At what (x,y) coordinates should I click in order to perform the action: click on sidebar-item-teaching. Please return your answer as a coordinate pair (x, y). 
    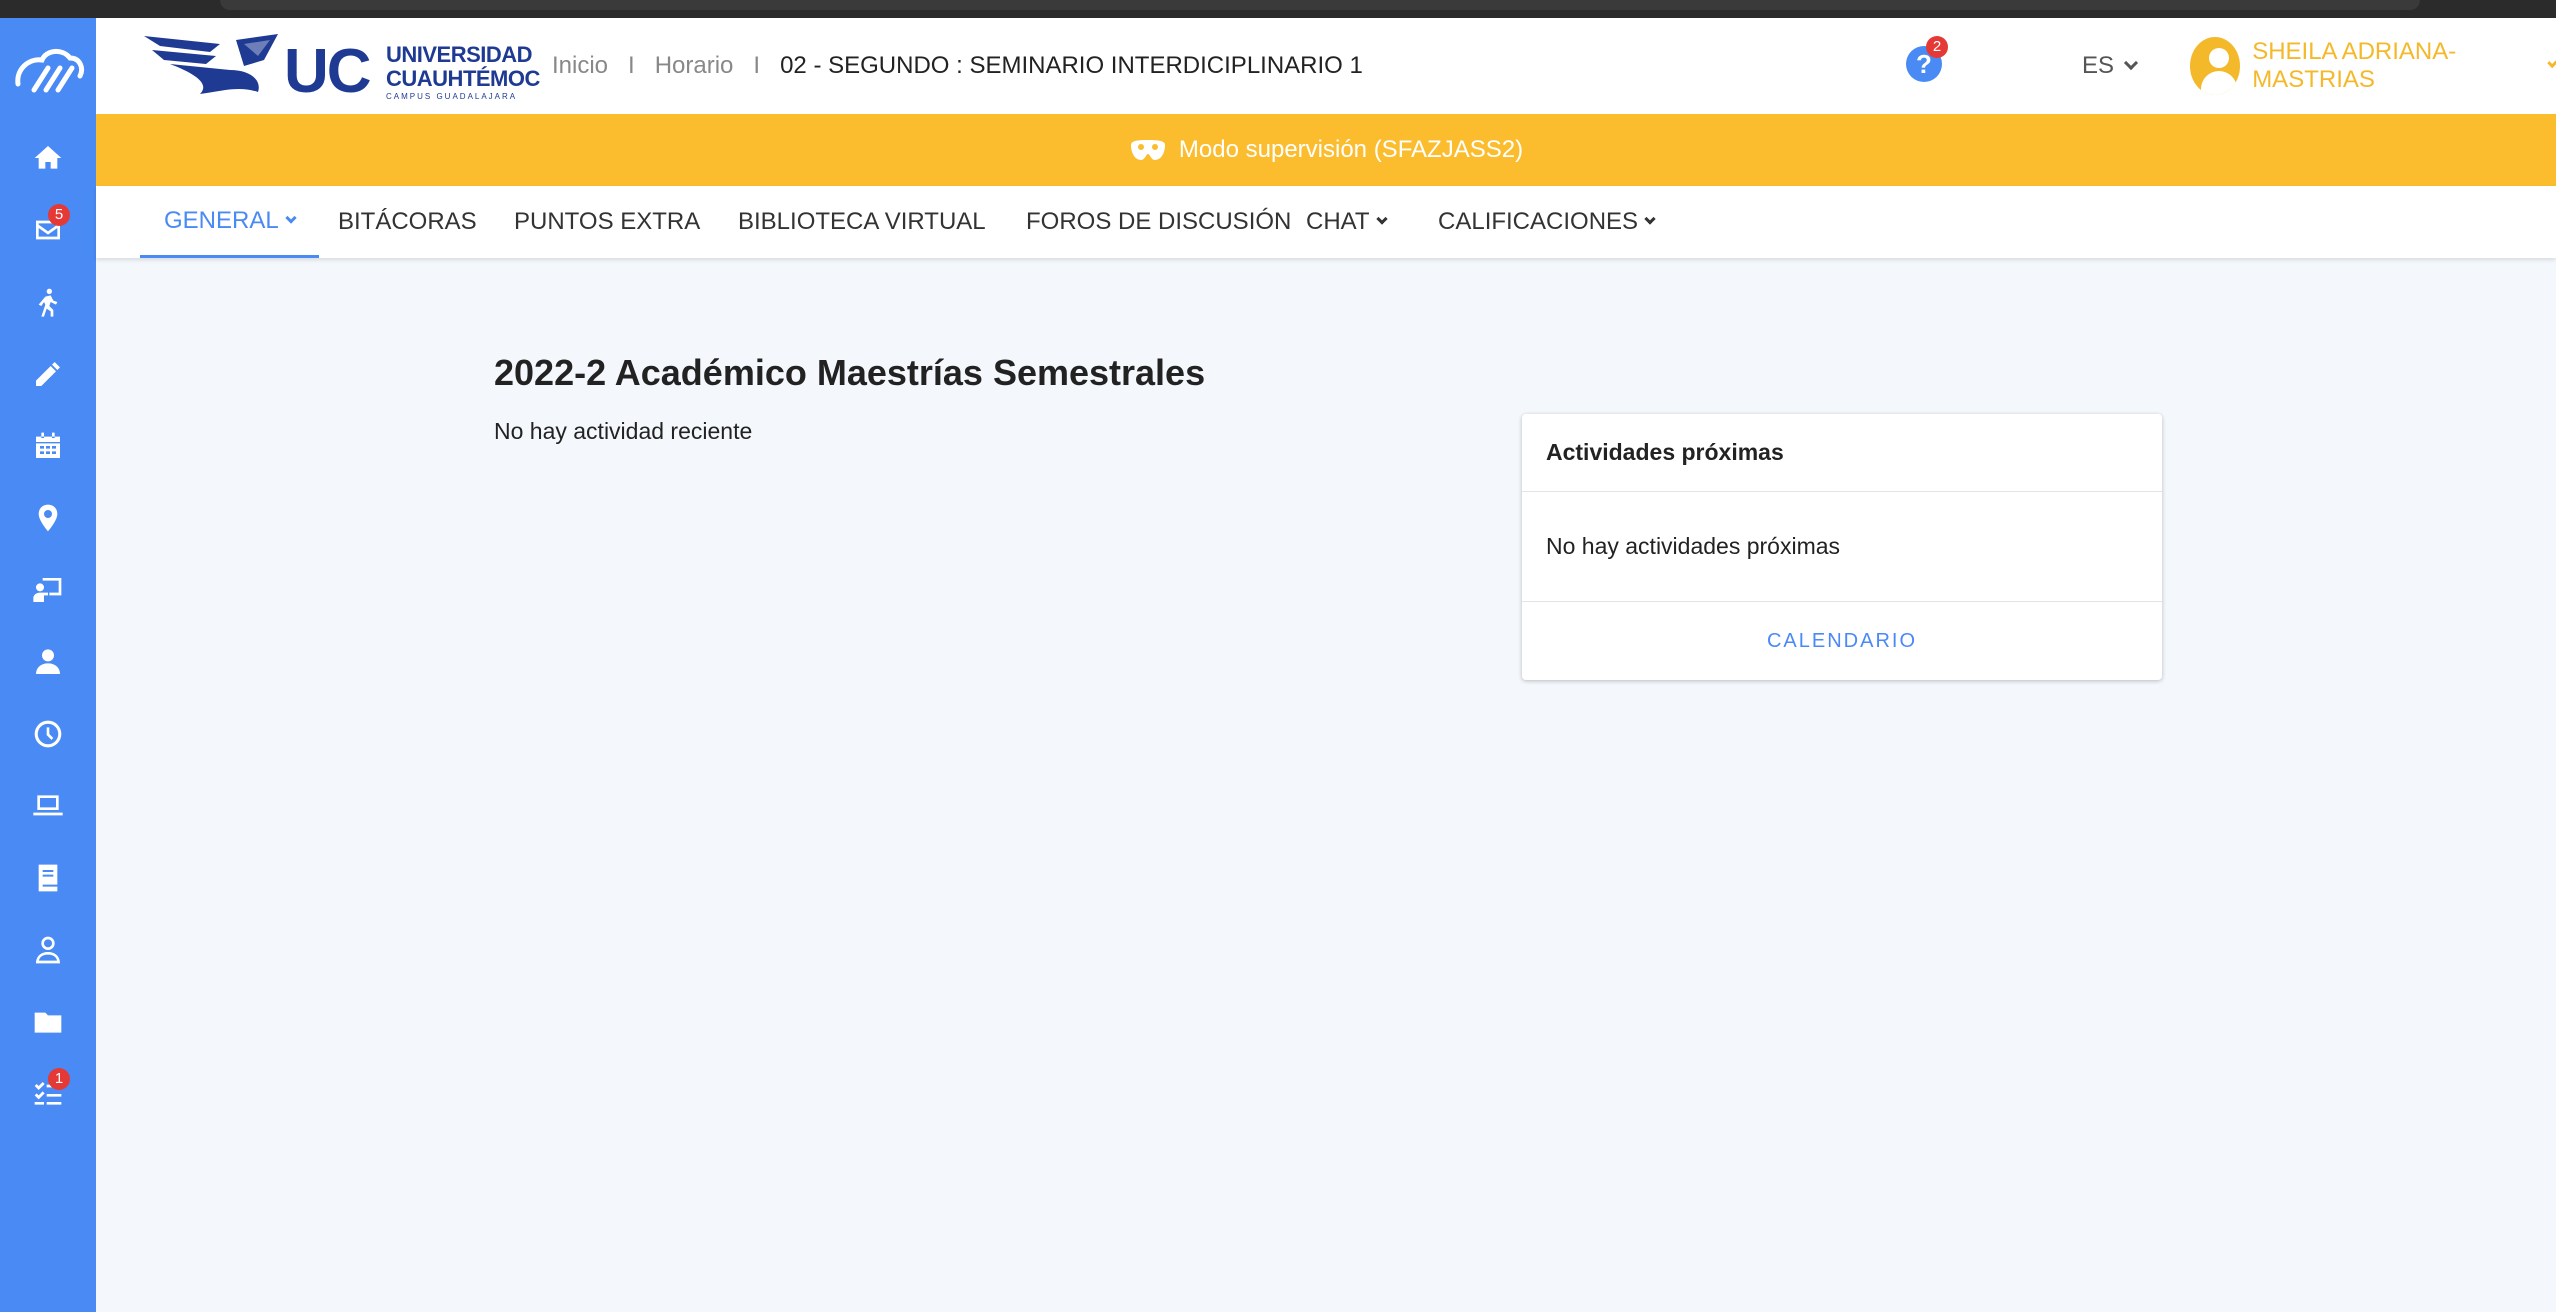
    Looking at the image, I should click on (48, 590).